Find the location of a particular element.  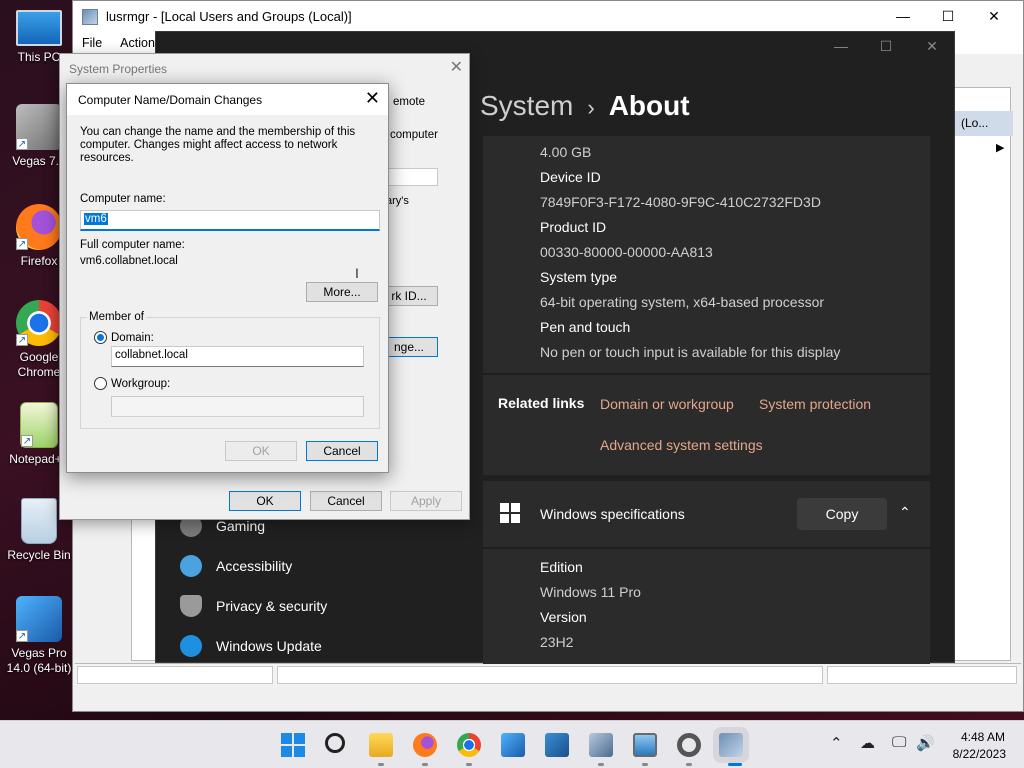

vegas-pro-icon: ↗ is located at coordinates (39, 619).